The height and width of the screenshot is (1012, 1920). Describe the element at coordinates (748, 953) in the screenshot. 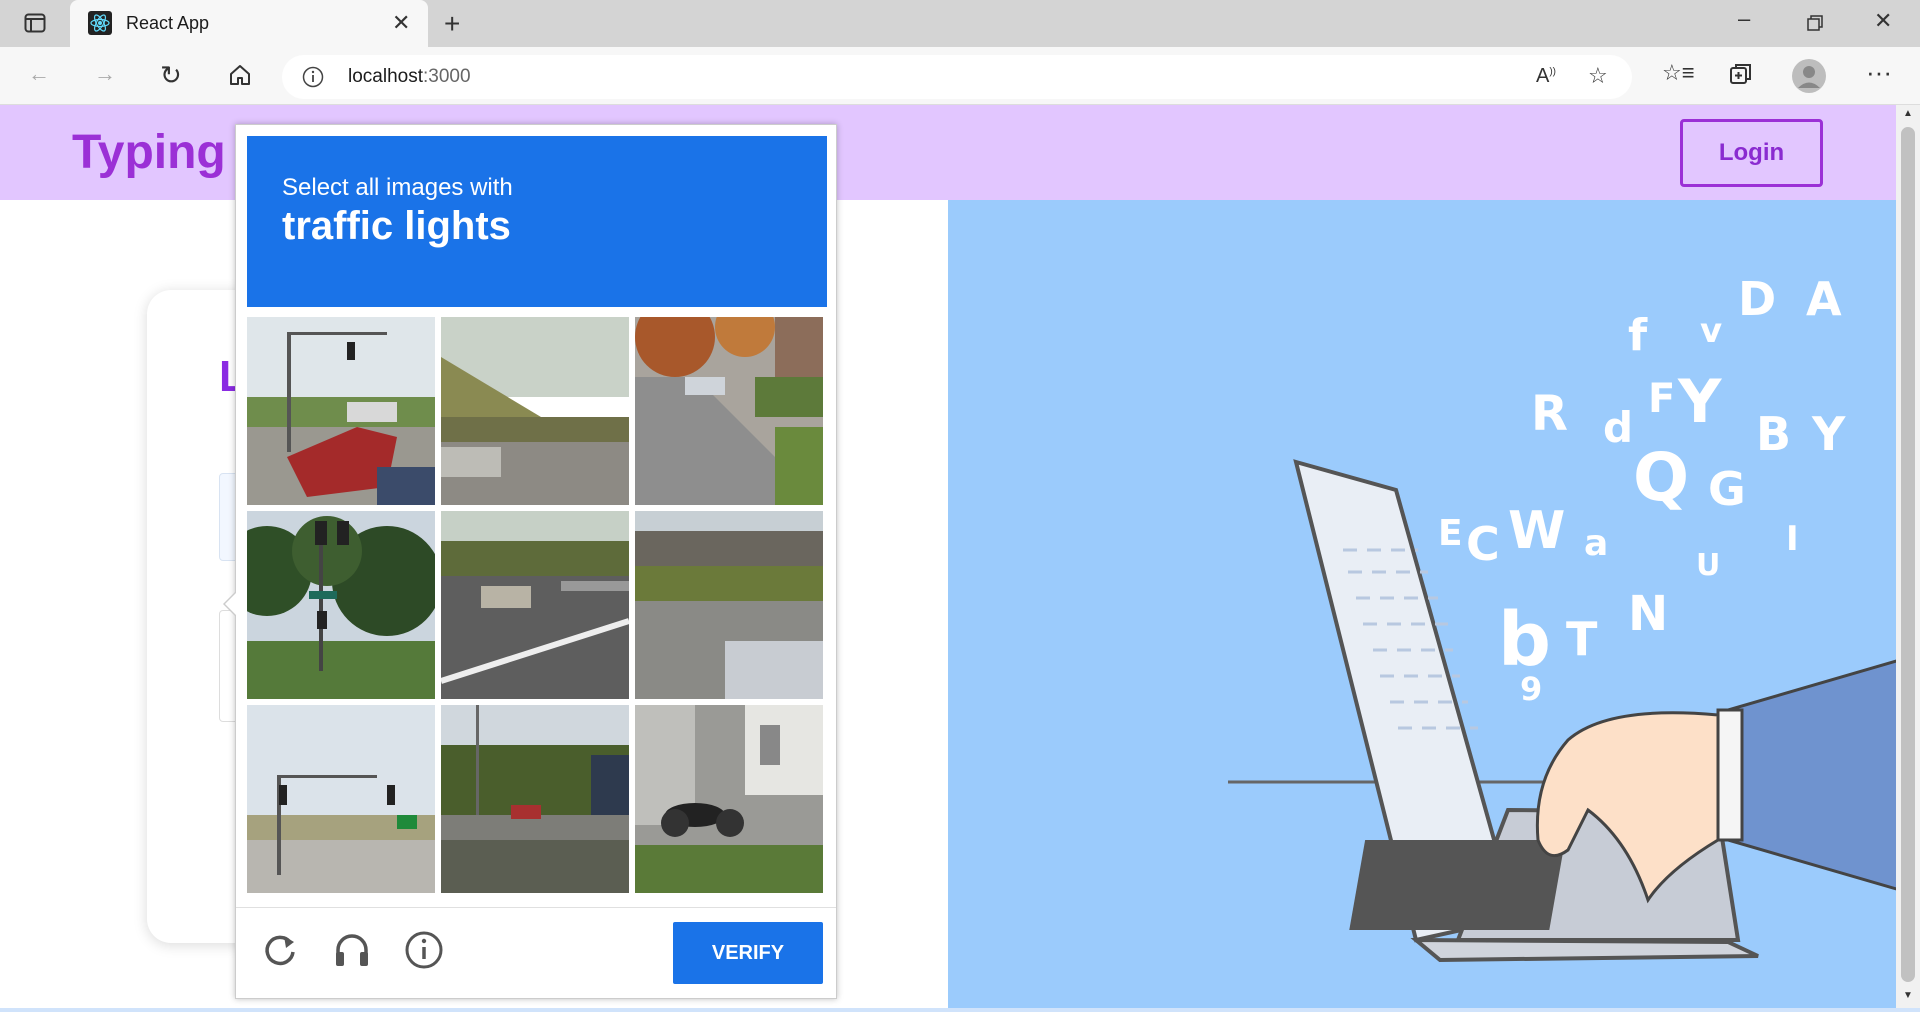

I see `verify-button: VERIFY` at that location.